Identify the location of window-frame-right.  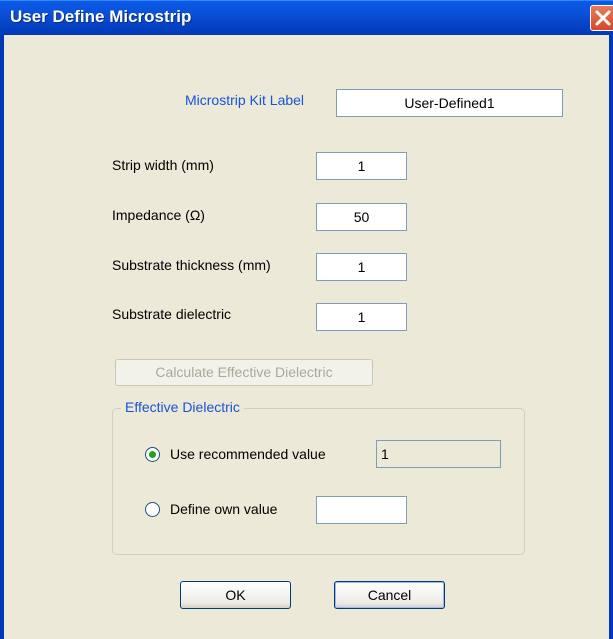
(611, 337).